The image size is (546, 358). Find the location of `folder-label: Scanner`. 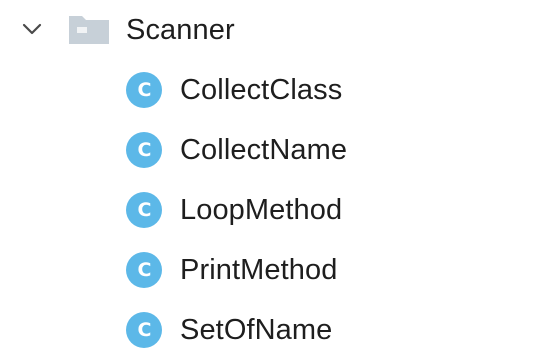

folder-label: Scanner is located at coordinates (180, 30).